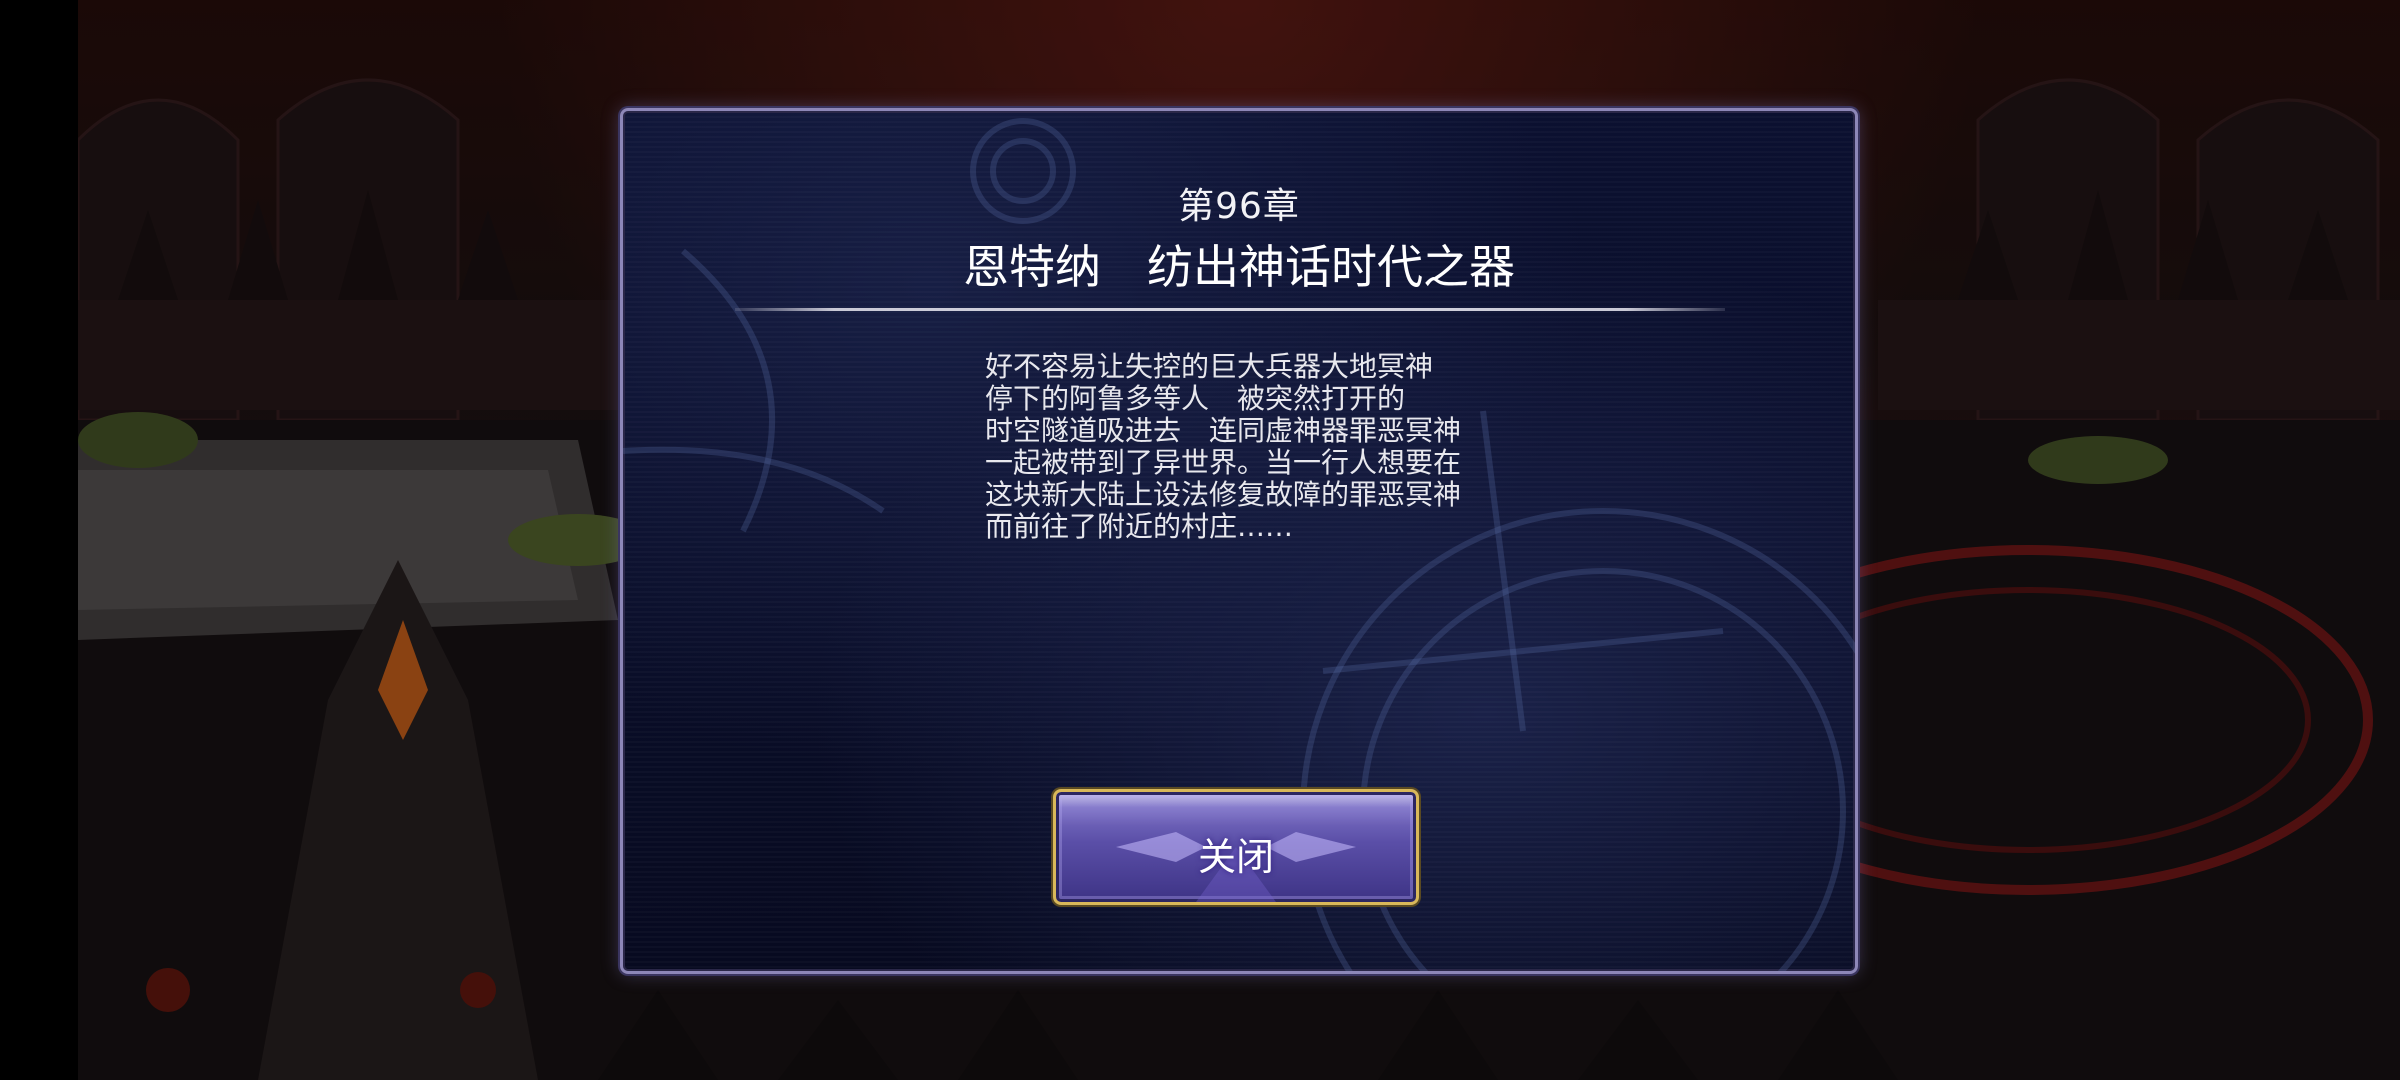 The height and width of the screenshot is (1080, 2400). I want to click on synopsis-line: 时空隧道吸进去 连同虚神器罪恶冥神, so click(1223, 430).